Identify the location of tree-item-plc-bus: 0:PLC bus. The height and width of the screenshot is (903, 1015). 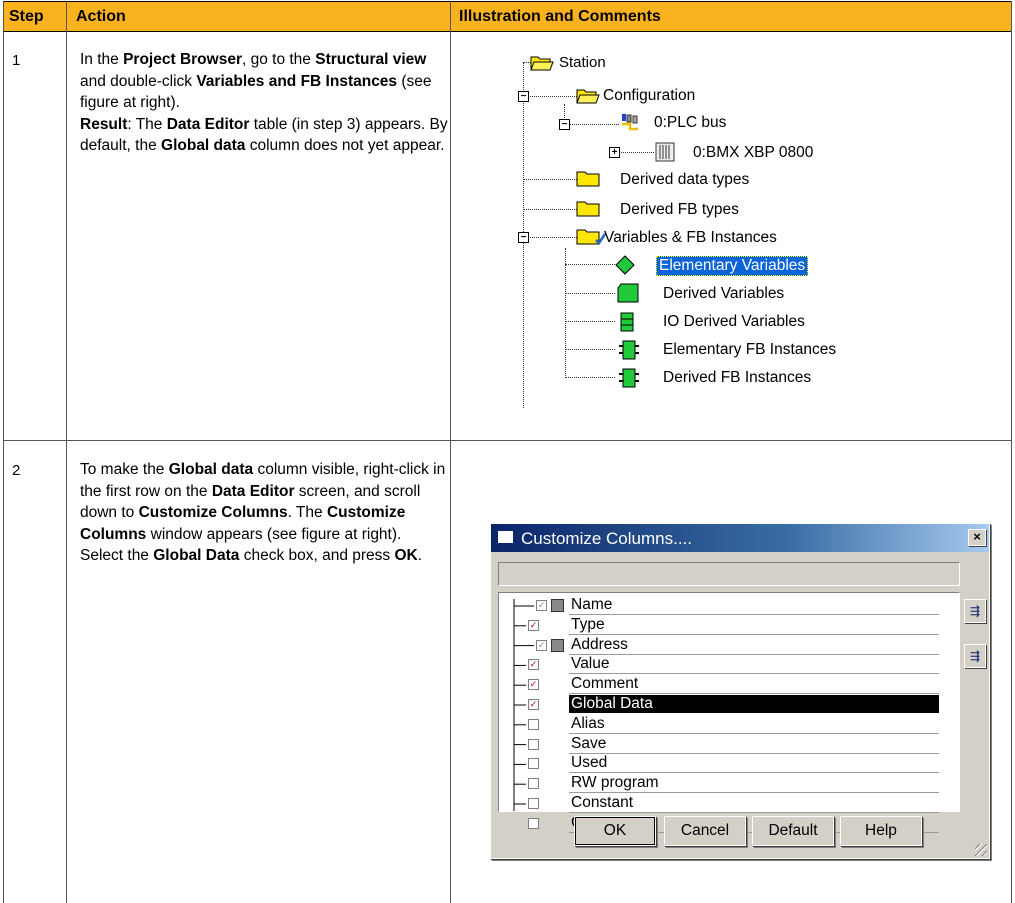
(690, 123).